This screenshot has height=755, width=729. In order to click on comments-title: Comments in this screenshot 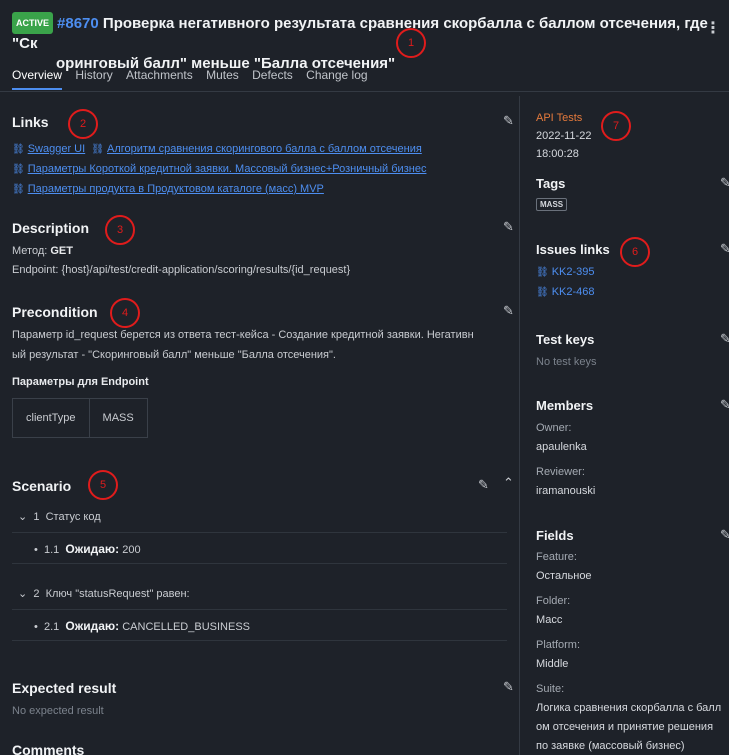, I will do `click(48, 748)`.